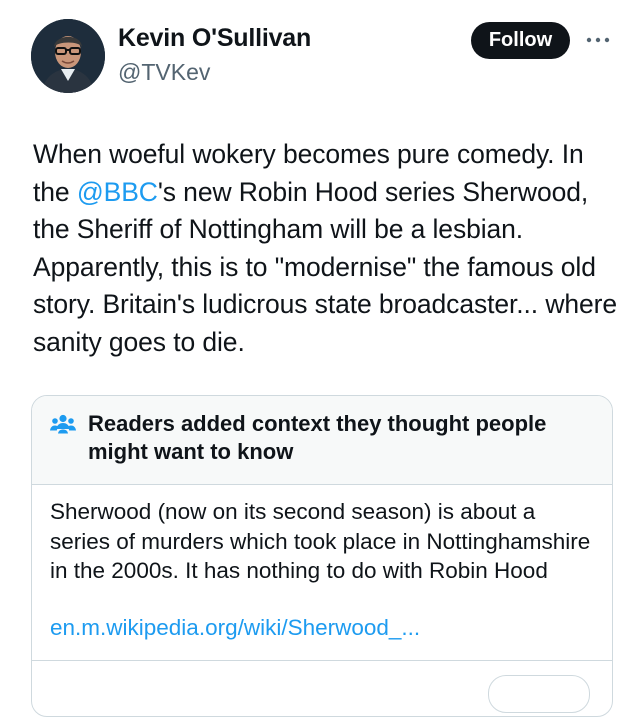 This screenshot has width=642, height=717. Describe the element at coordinates (117, 192) in the screenshot. I see `bbc-mention-link: @BBC` at that location.